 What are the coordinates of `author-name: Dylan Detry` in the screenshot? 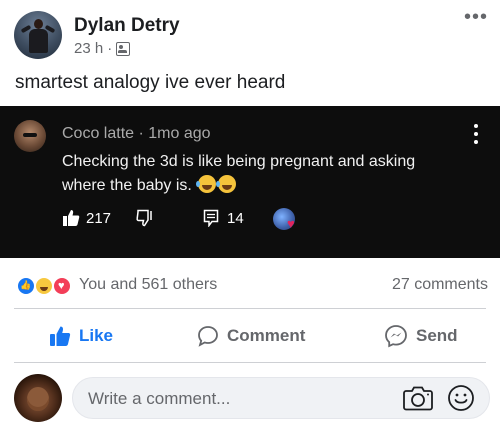 It's located at (127, 26).